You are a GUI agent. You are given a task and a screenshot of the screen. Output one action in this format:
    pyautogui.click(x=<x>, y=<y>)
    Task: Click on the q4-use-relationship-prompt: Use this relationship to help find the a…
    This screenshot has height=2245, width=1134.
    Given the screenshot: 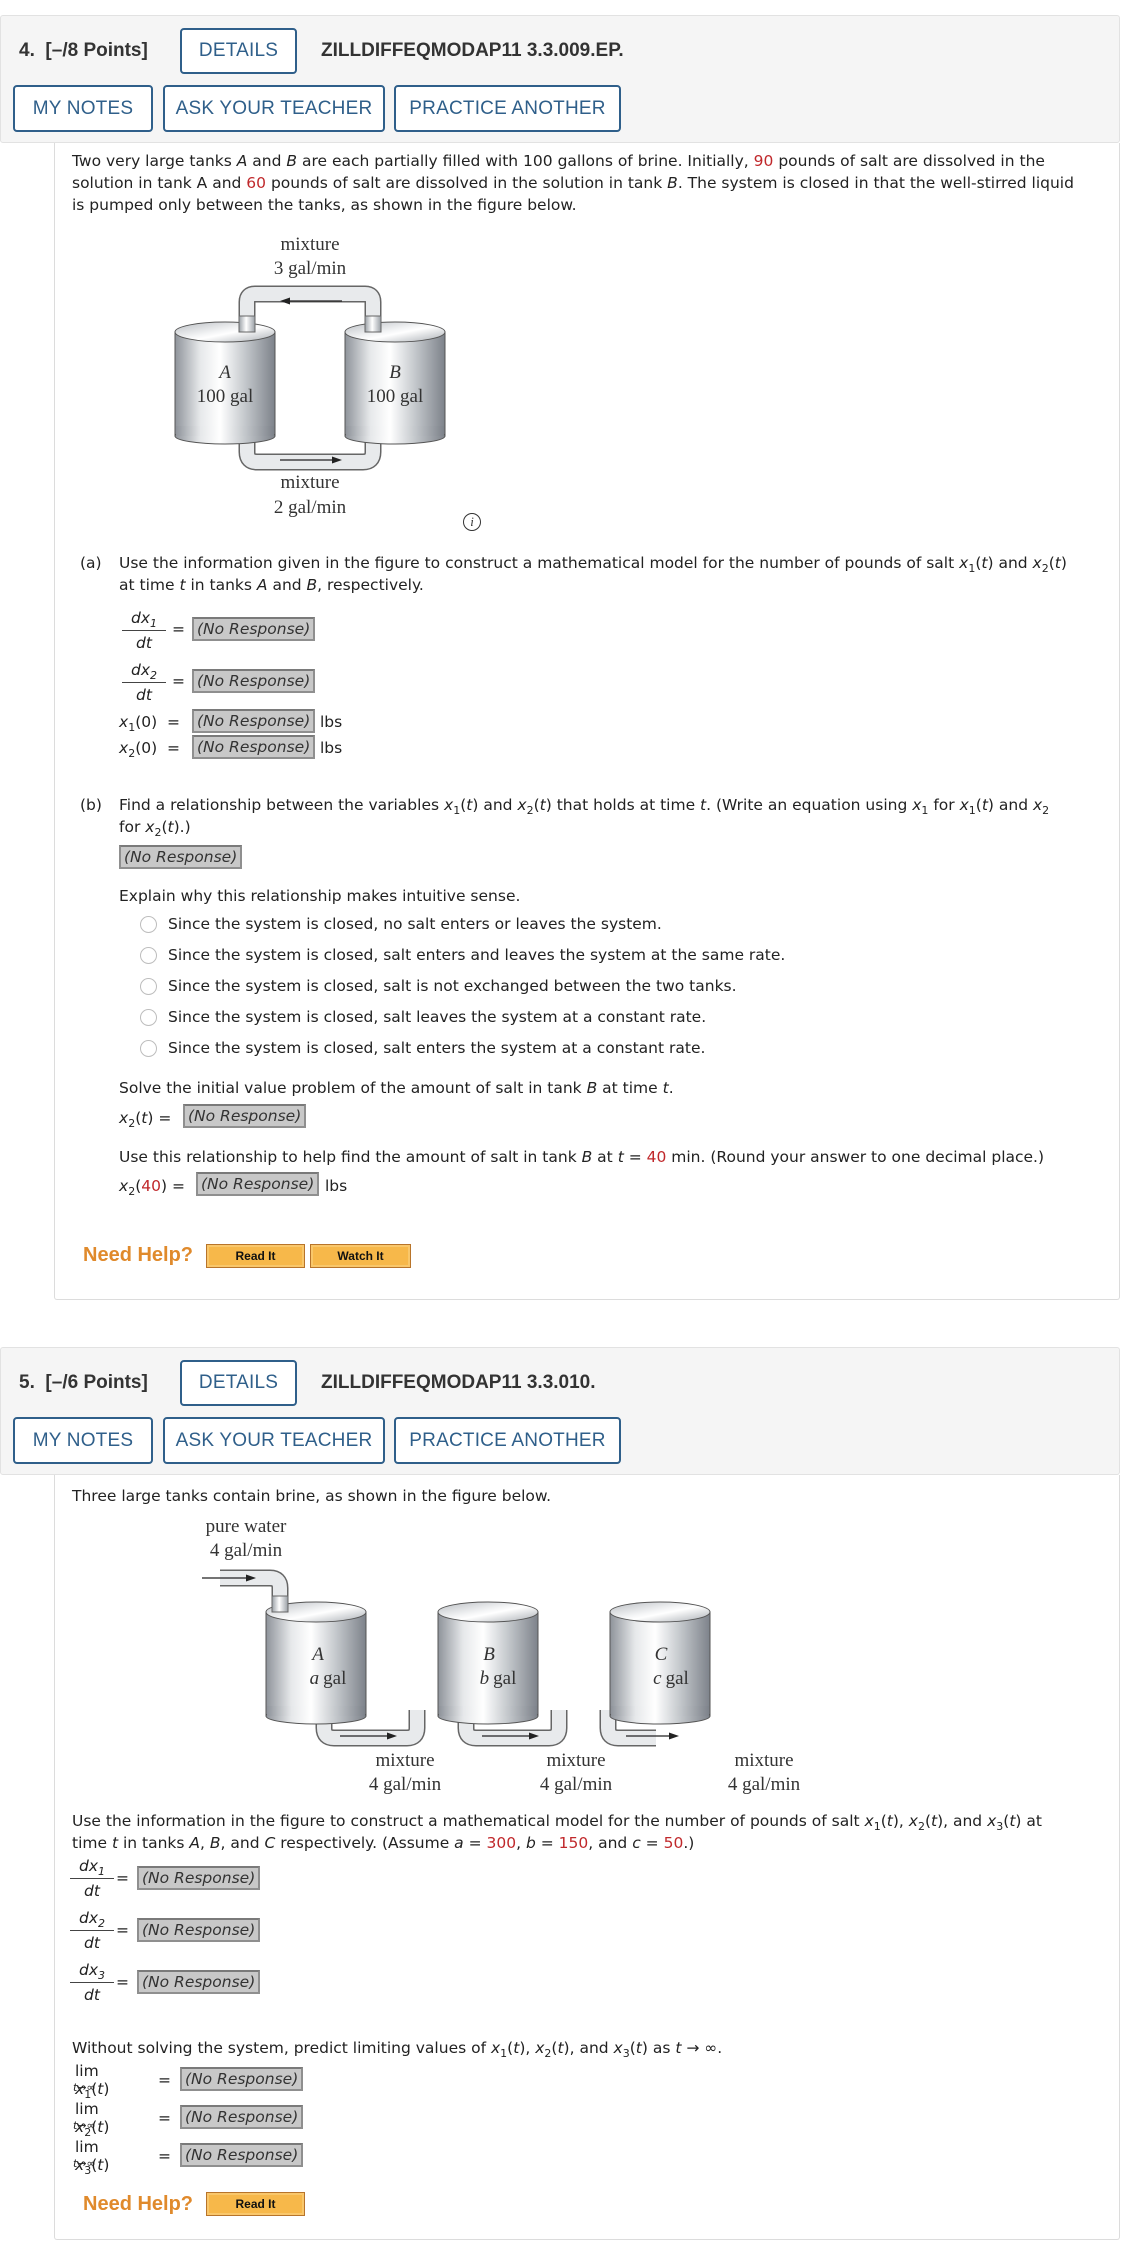 What is the action you would take?
    pyautogui.click(x=582, y=1157)
    